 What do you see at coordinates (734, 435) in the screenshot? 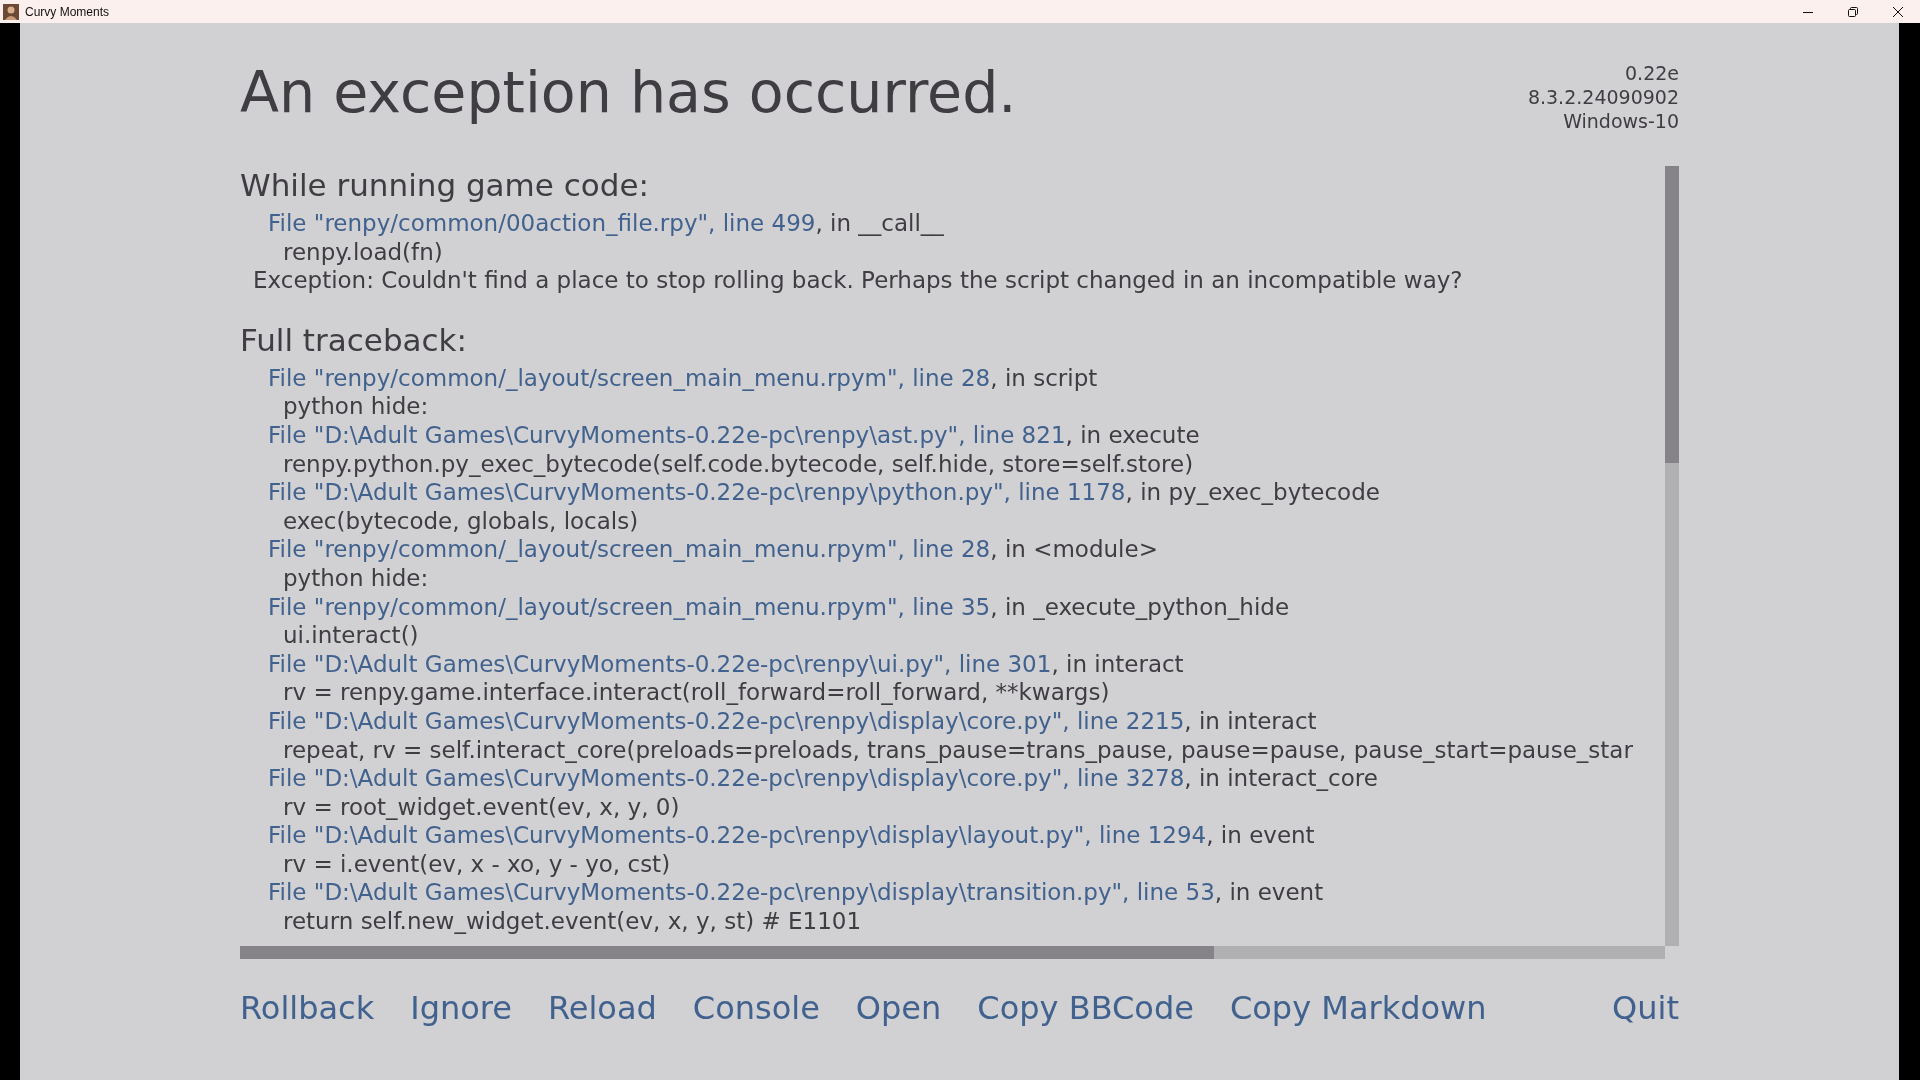
I see `traceback-file-line: File "D:\Adult Games\CurvyMoments-0.22e-pc\renpy\ast.py", line 821, in execute` at bounding box center [734, 435].